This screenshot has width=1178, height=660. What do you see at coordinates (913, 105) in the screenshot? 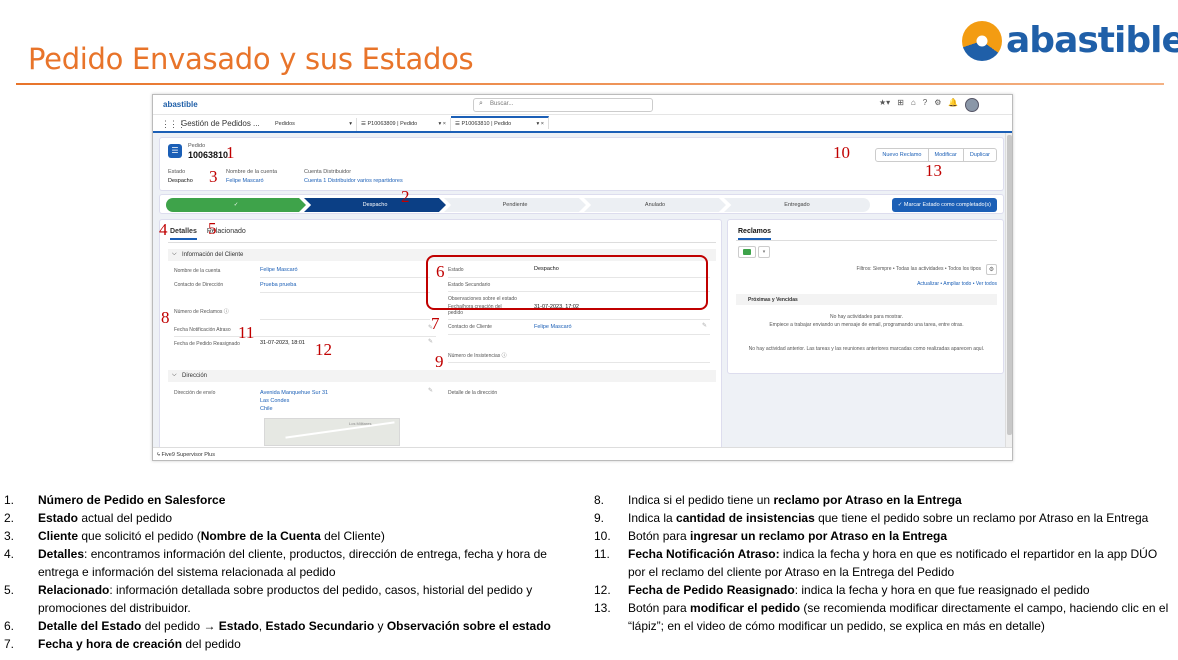
I see `setup-home-icon: ⌂` at bounding box center [913, 105].